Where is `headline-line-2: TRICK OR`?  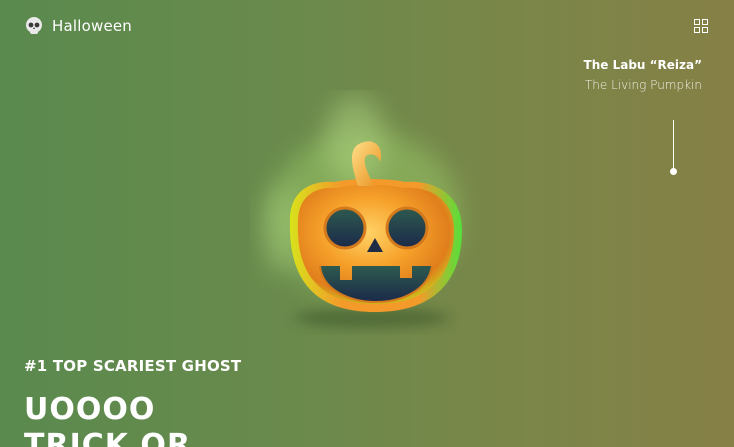
headline-line-2: TRICK OR is located at coordinates (108, 437).